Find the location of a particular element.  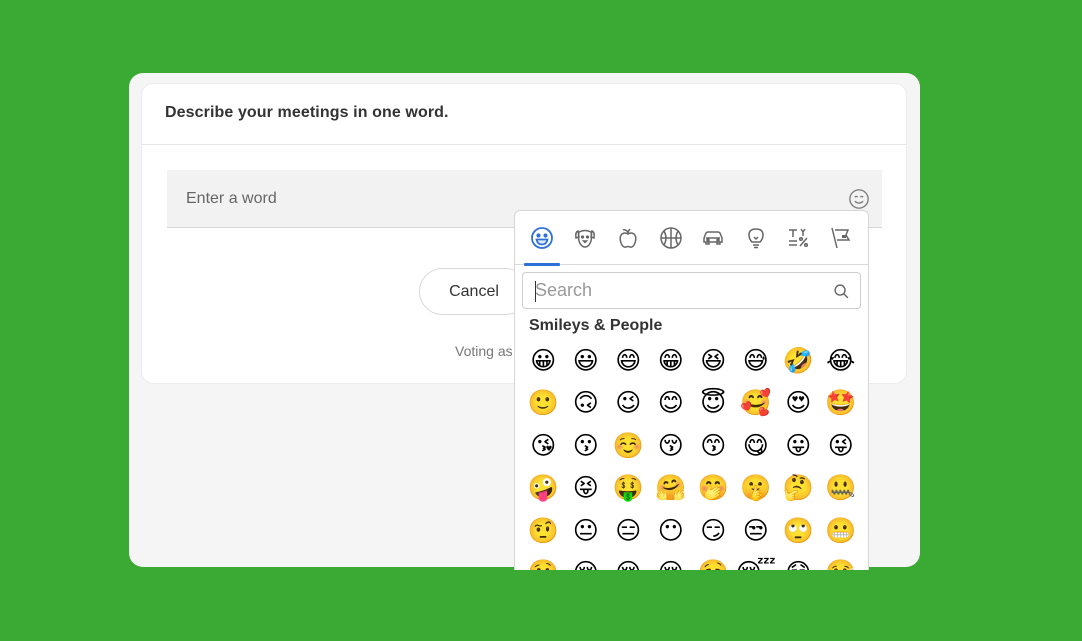

emoji-button: 🤣 is located at coordinates (798, 361).